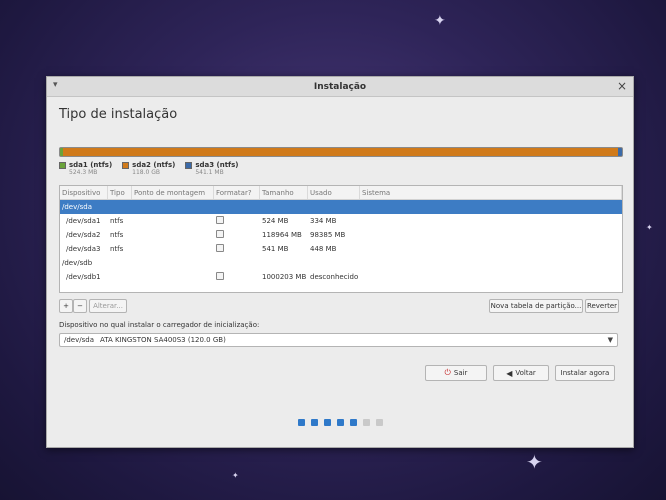 This screenshot has height=500, width=666. Describe the element at coordinates (55, 85) in the screenshot. I see `window-menu-icon: ▾` at that location.